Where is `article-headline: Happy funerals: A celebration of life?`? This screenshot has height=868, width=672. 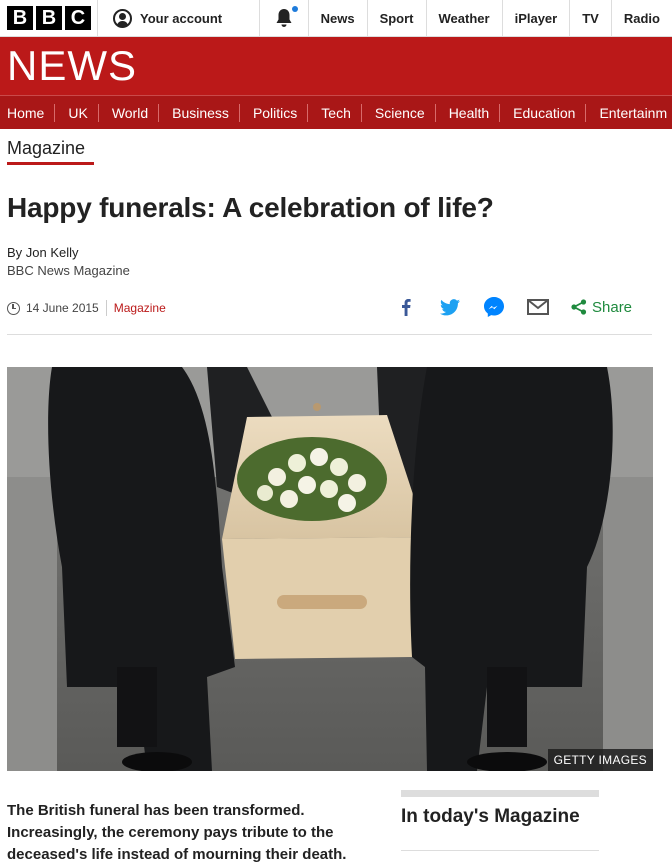
article-headline: Happy funerals: A celebration of life? is located at coordinates (250, 207).